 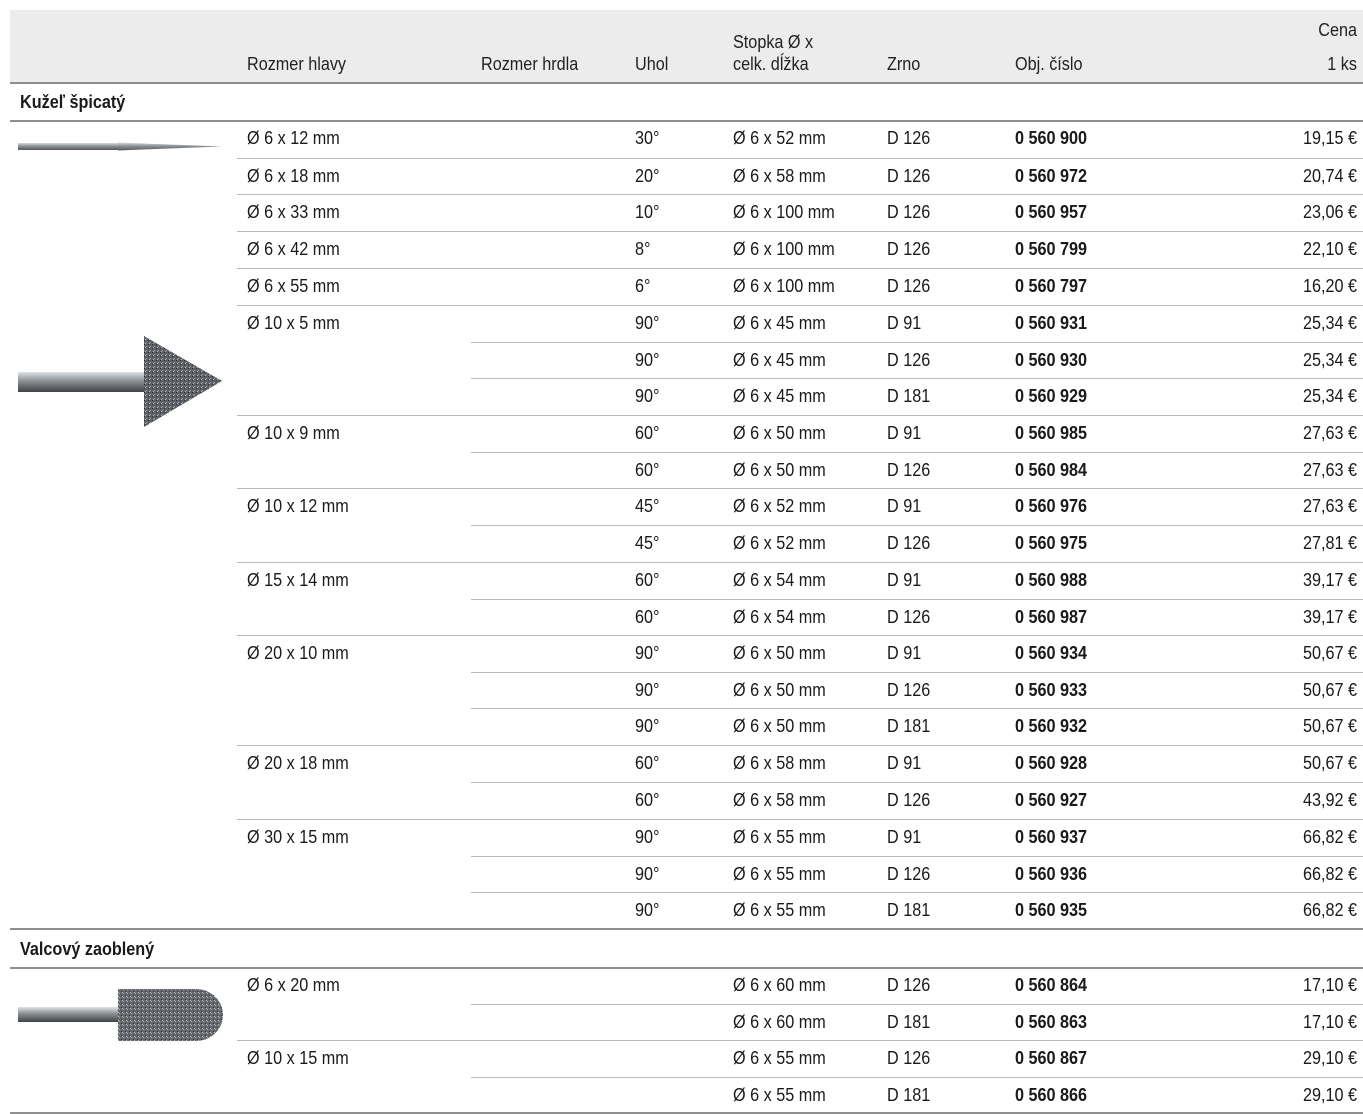 What do you see at coordinates (1051, 360) in the screenshot?
I see `cell-order: 0 560 930` at bounding box center [1051, 360].